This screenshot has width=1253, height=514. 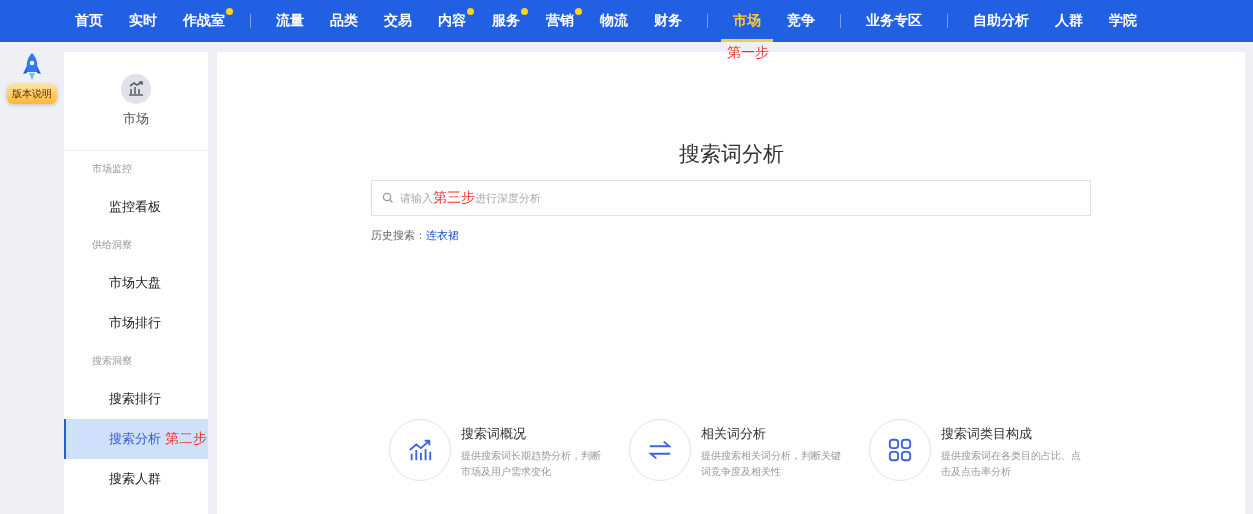 What do you see at coordinates (454, 198) in the screenshot?
I see `step-annotation: 第三步` at bounding box center [454, 198].